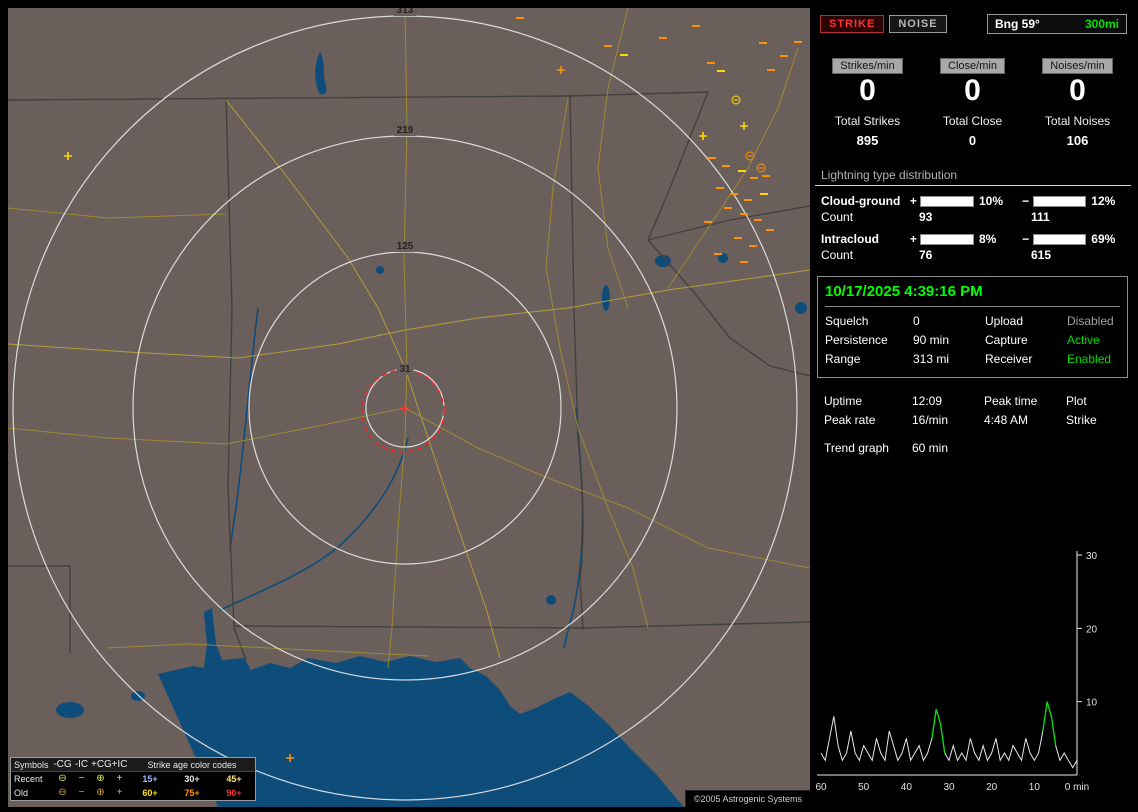 Image resolution: width=1138 pixels, height=812 pixels. What do you see at coordinates (867, 66) in the screenshot?
I see `strikes-per-min-label: Strikes/min` at bounding box center [867, 66].